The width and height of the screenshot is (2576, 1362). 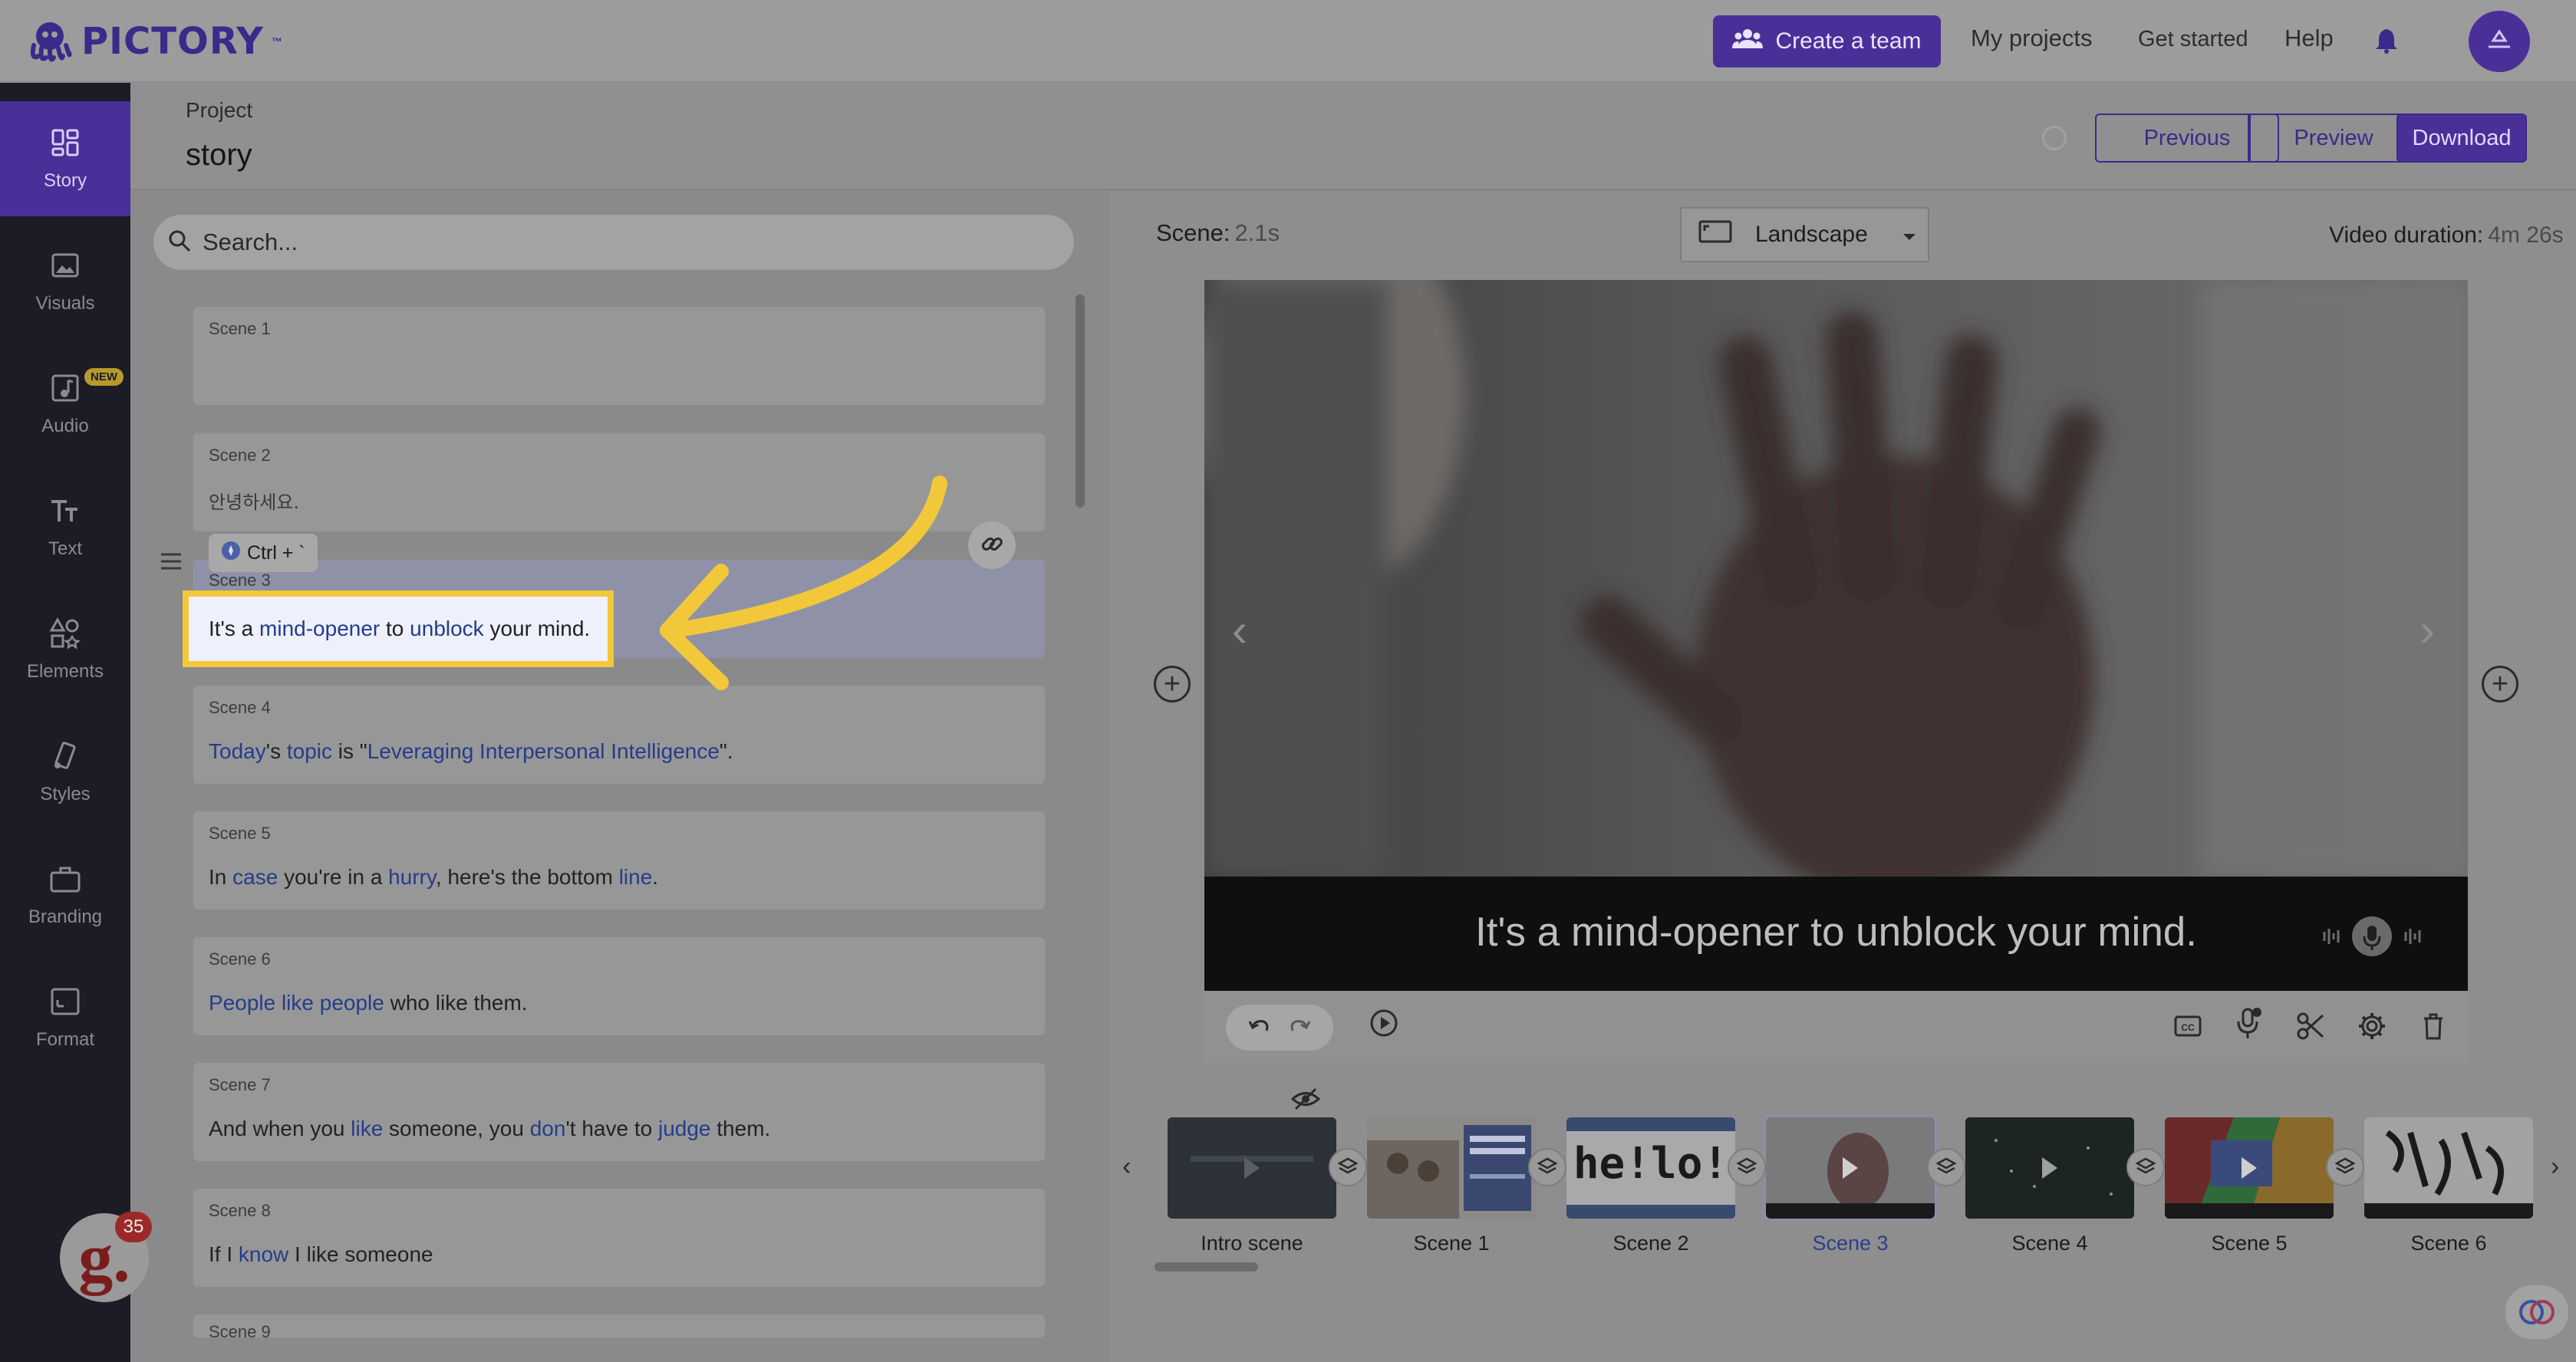 What do you see at coordinates (2433, 1028) in the screenshot?
I see `trash-icon` at bounding box center [2433, 1028].